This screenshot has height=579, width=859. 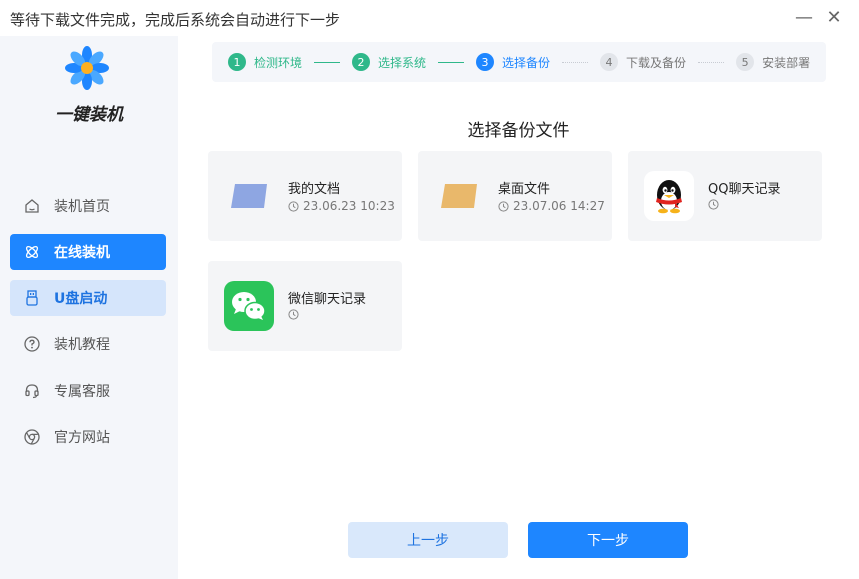 What do you see at coordinates (402, 62) in the screenshot?
I see `step-label: 选择系统` at bounding box center [402, 62].